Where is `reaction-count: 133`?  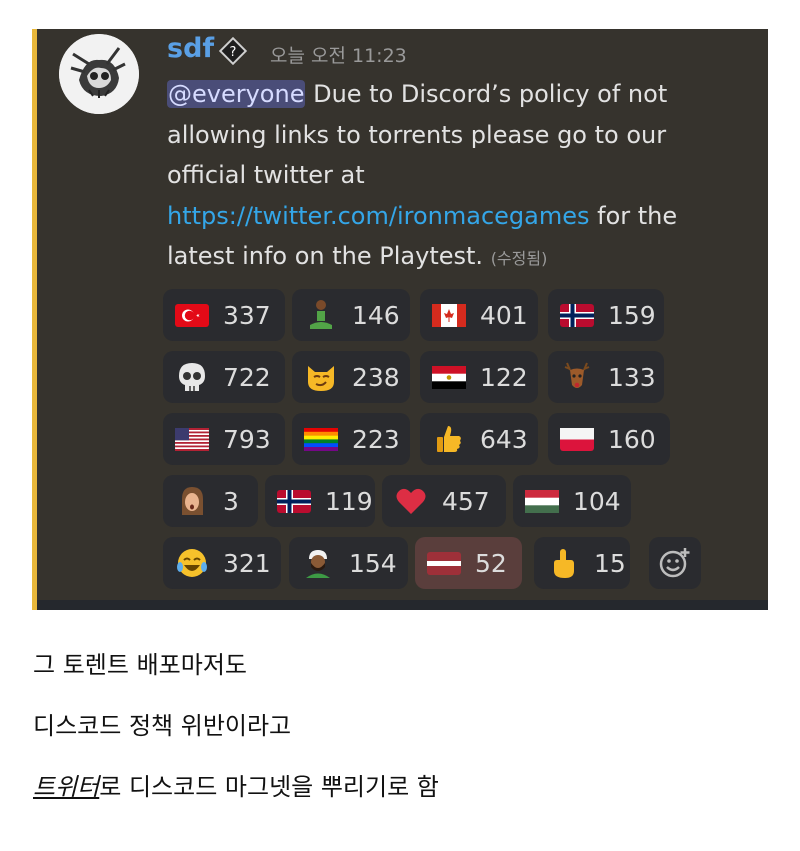
reaction-count: 133 is located at coordinates (632, 377).